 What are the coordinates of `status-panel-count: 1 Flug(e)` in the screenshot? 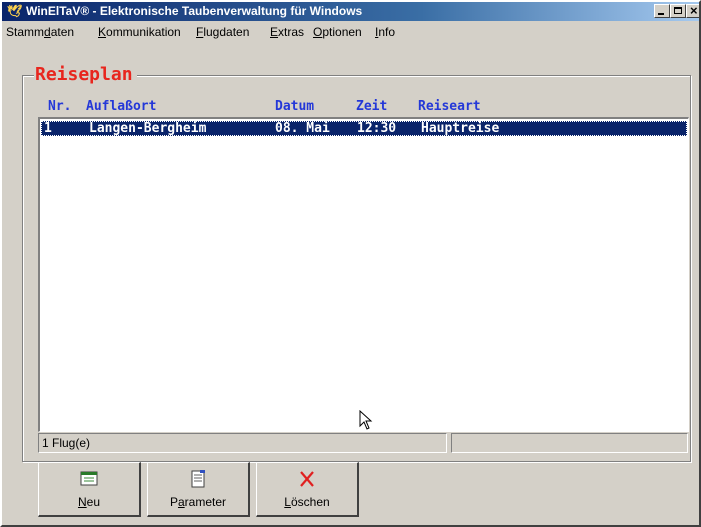 It's located at (242, 443).